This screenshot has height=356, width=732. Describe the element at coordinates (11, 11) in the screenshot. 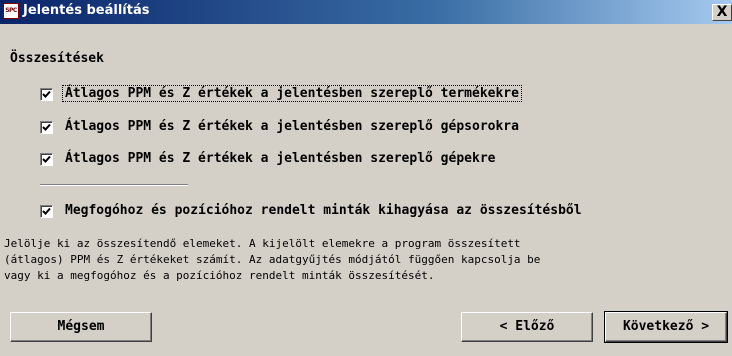

I see `app-icon: SPC` at that location.